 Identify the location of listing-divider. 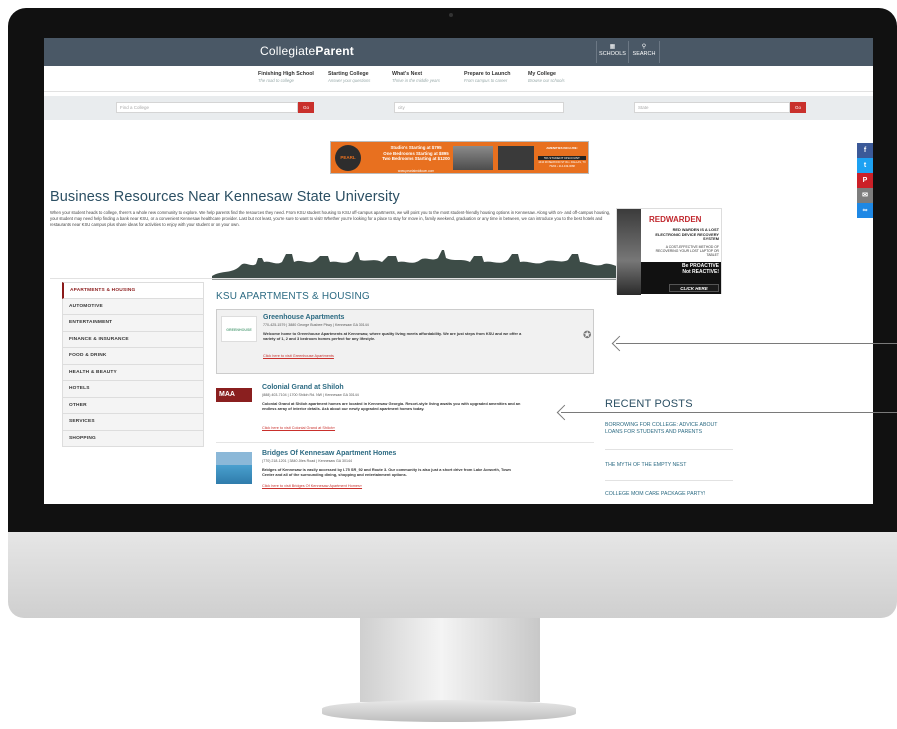
(405, 442).